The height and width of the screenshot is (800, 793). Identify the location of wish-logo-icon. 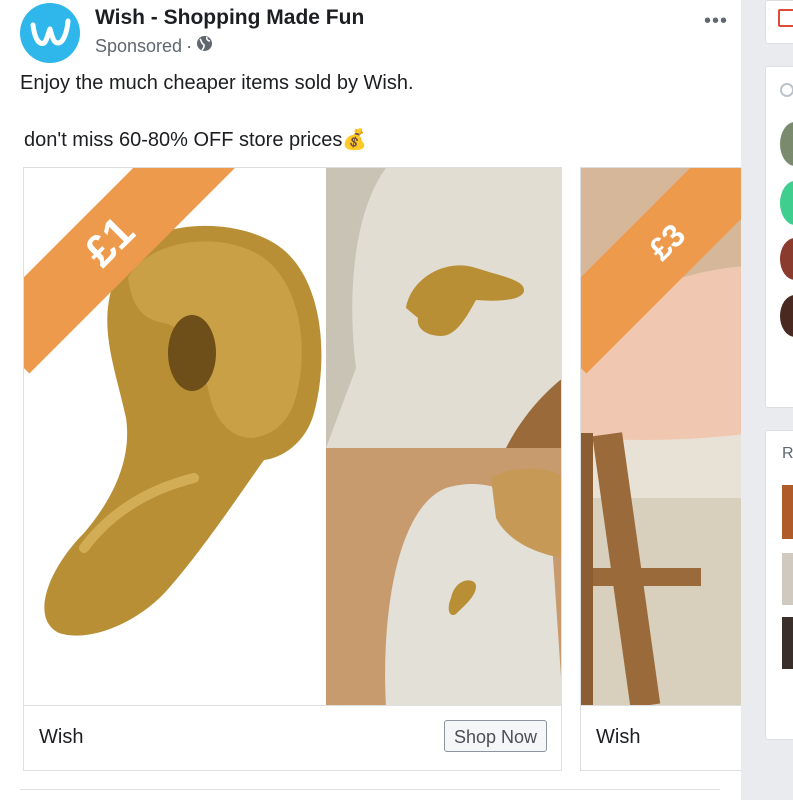
(50, 32).